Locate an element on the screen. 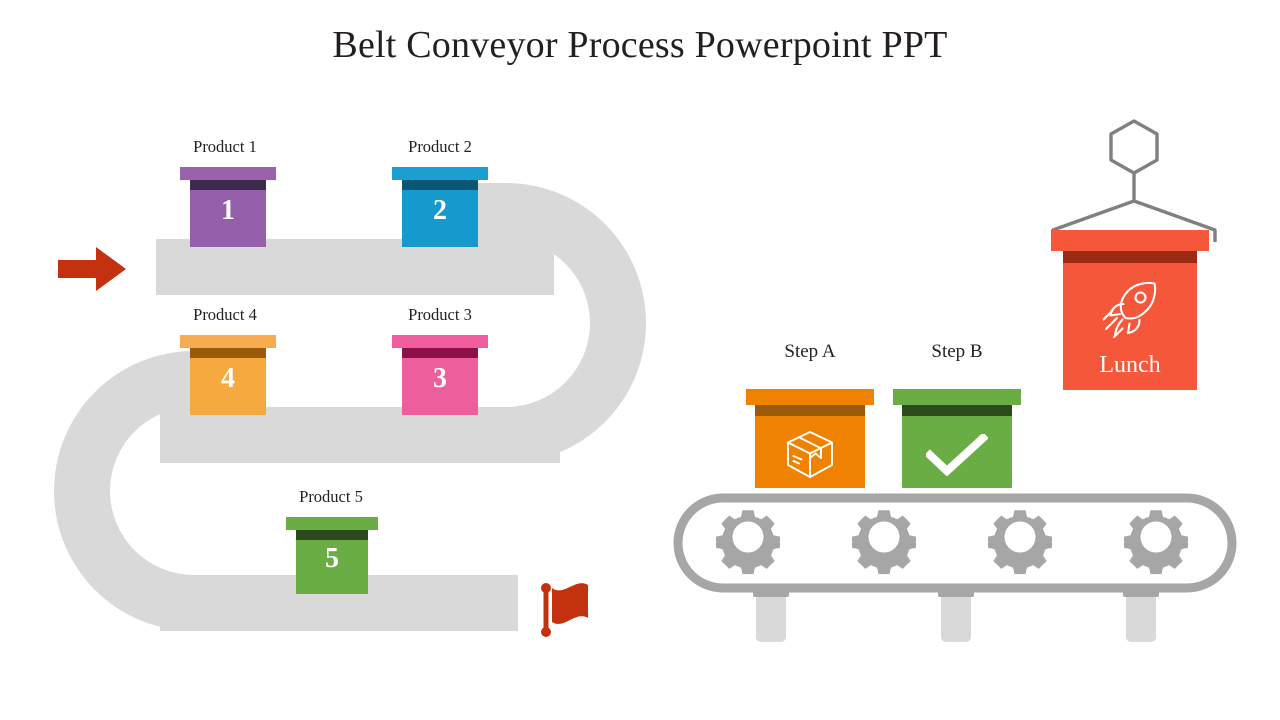 This screenshot has height=720, width=1280. product-crate-3: 3 is located at coordinates (440, 375).